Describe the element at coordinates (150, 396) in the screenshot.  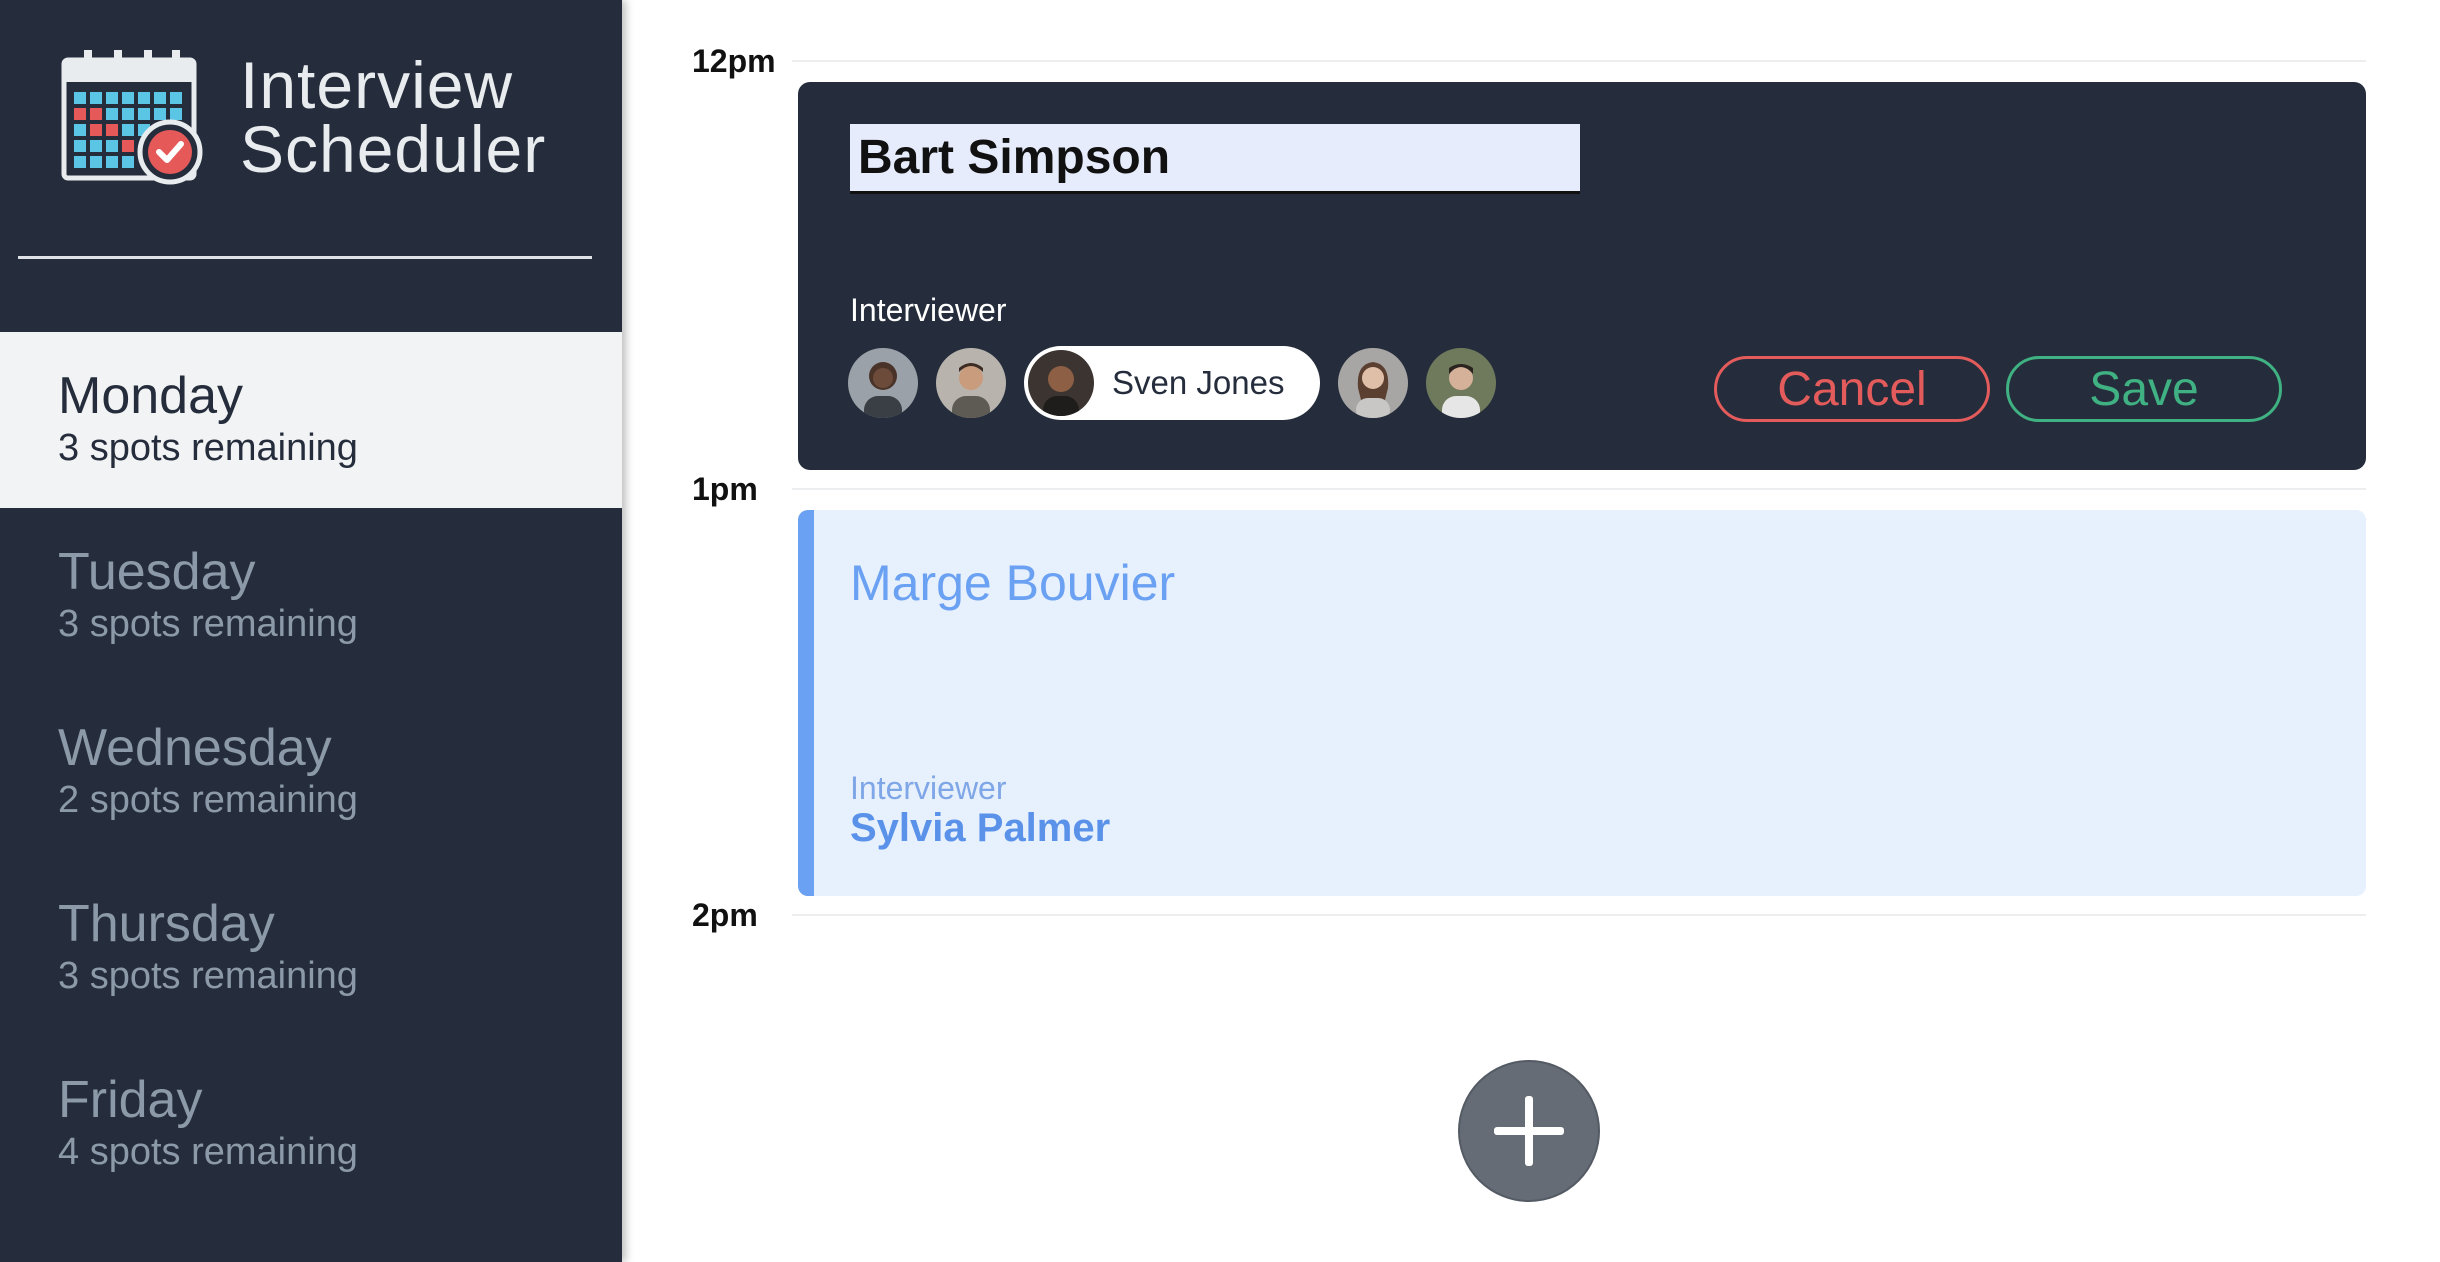
I see `day-name: Monday` at that location.